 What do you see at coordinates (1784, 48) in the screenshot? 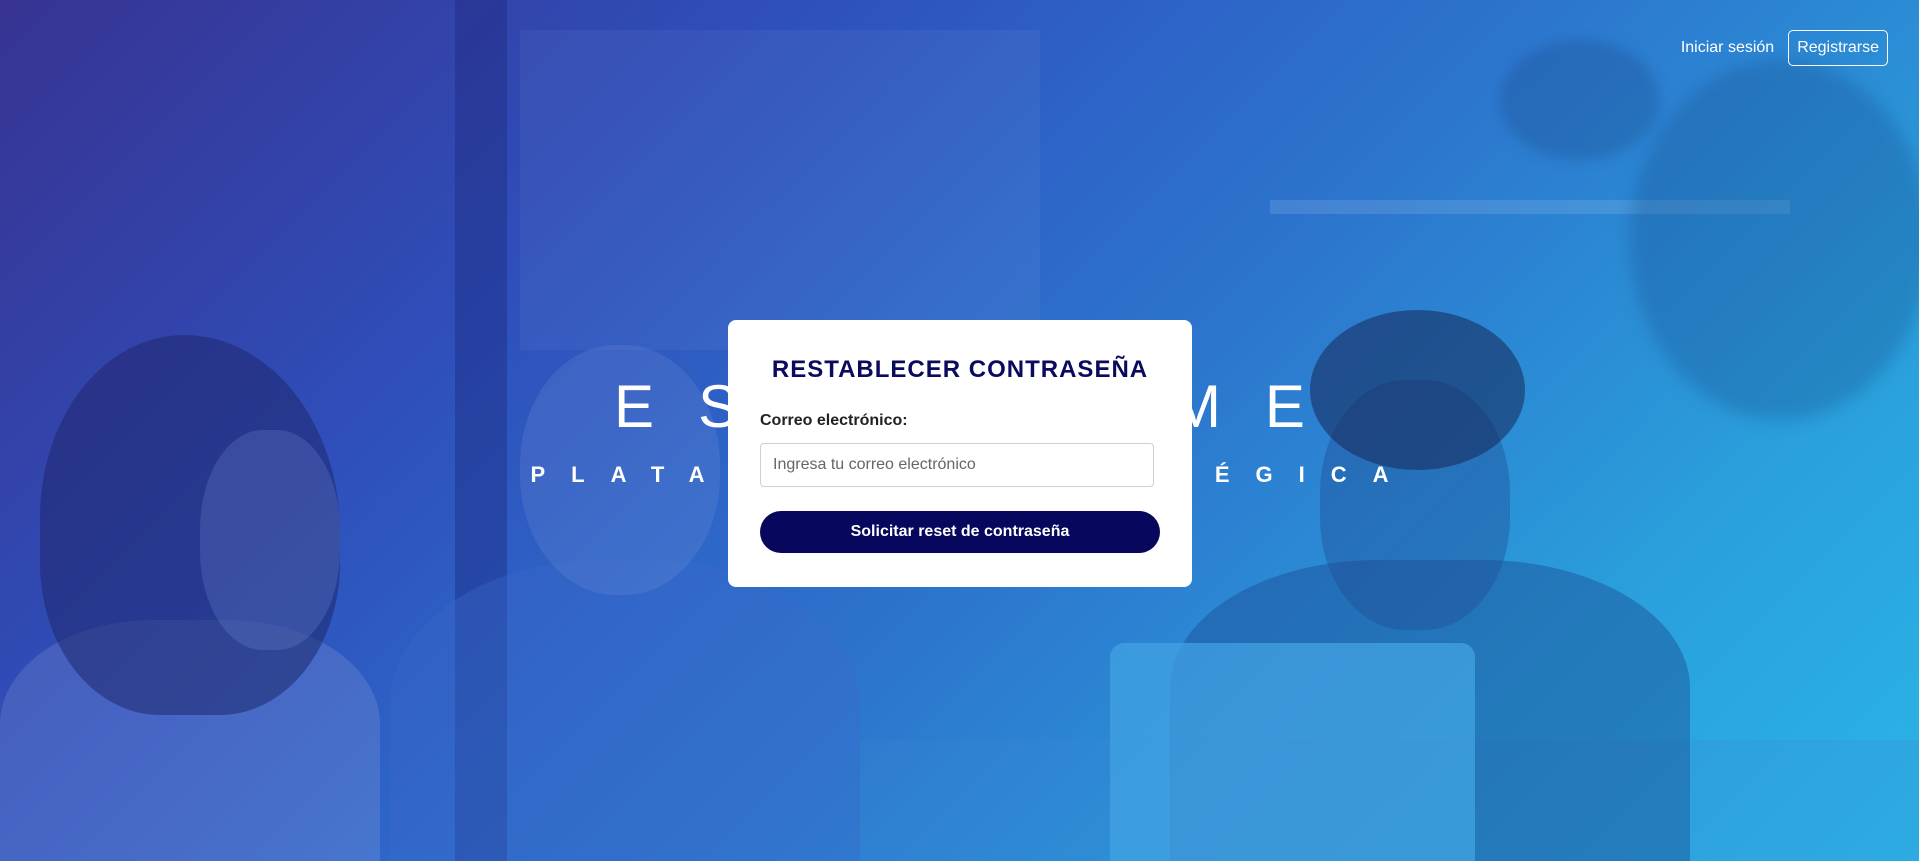
I see `top-nav: Iniciar sesión Registrarse` at bounding box center [1784, 48].